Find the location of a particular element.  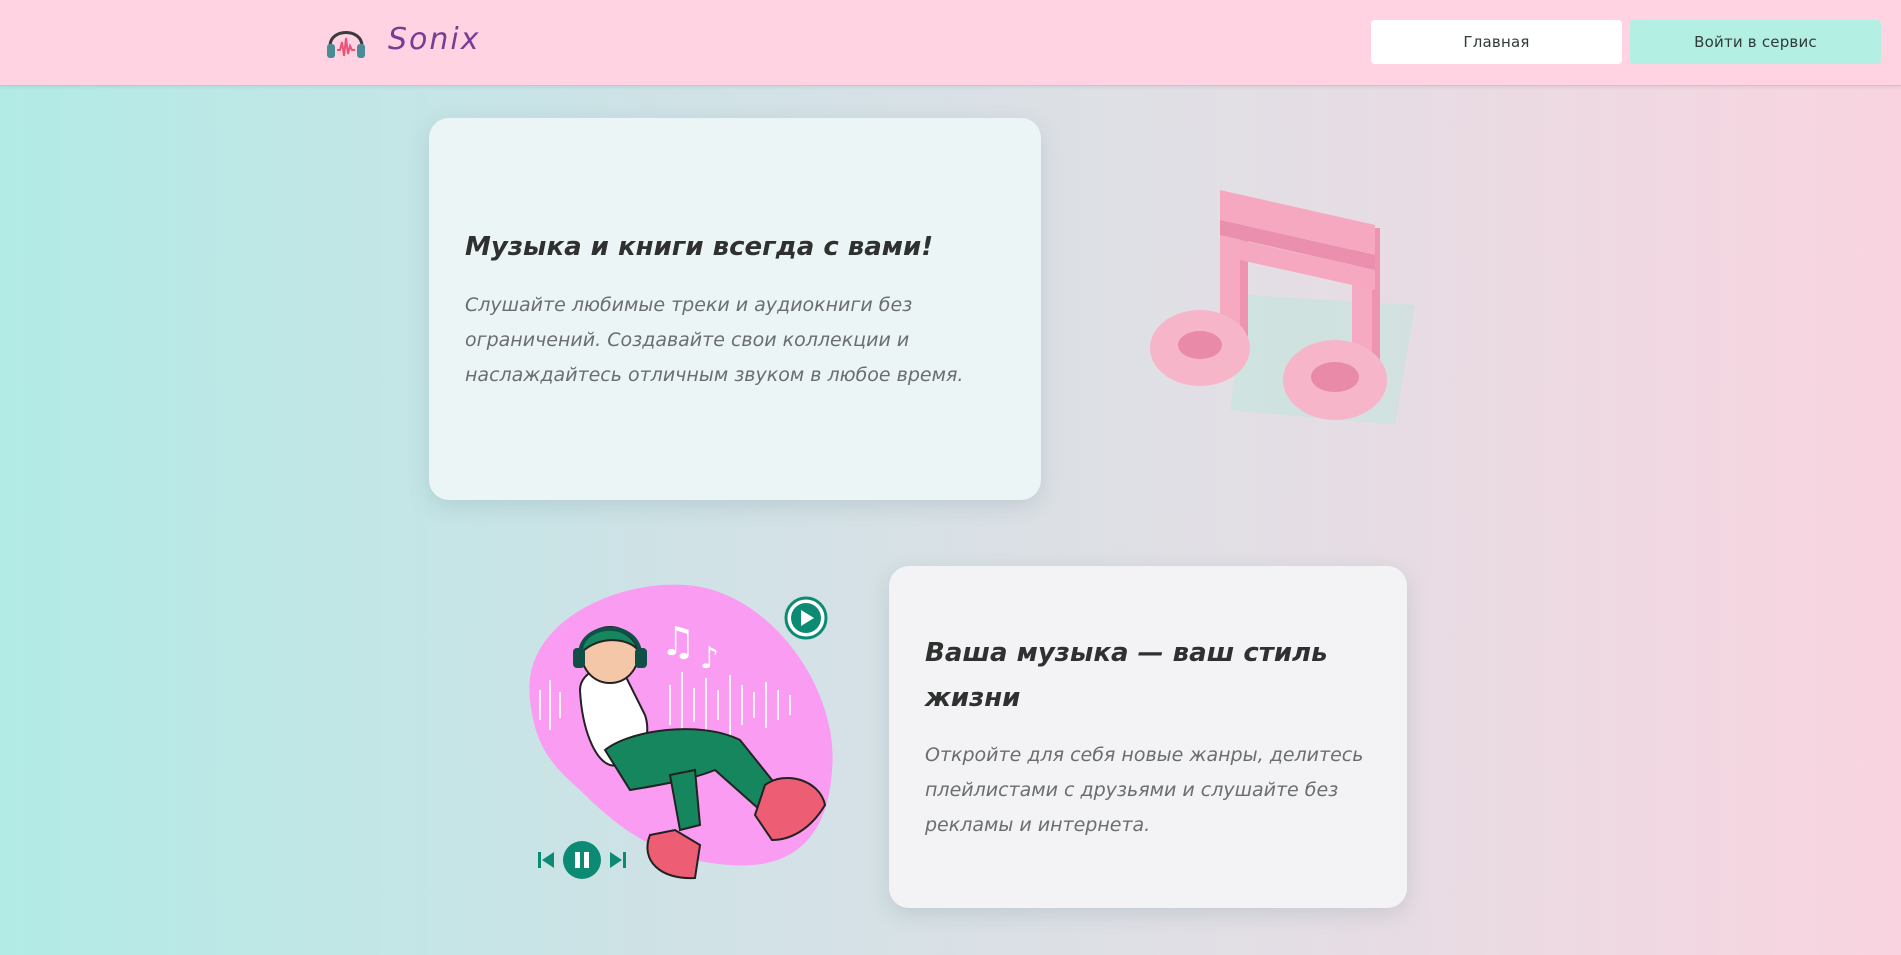

headphones-logo-icon is located at coordinates (346, 41).